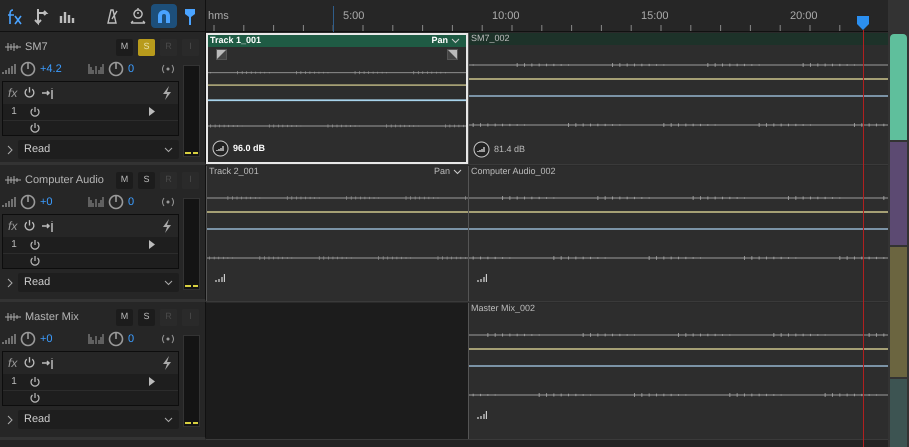  Describe the element at coordinates (898, 223) in the screenshot. I see `overview-scrollbar` at that location.